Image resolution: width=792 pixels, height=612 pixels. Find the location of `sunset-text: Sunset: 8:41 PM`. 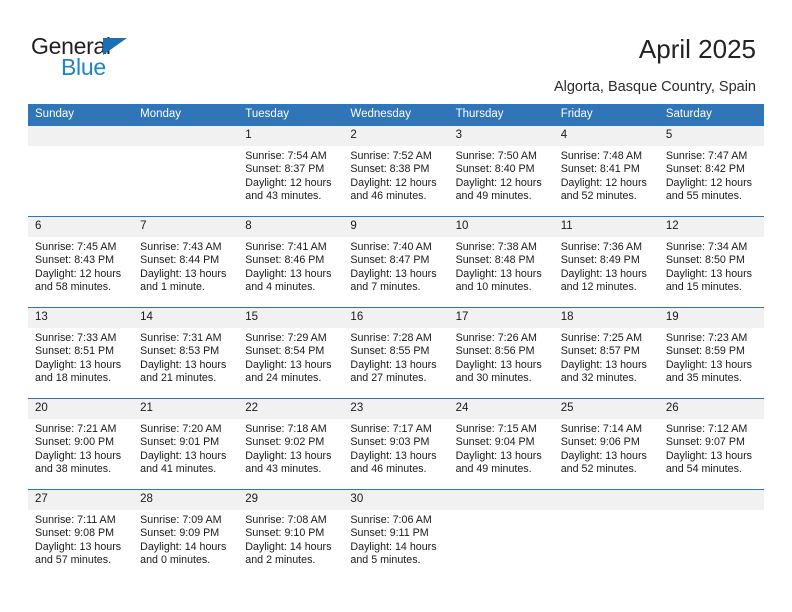

sunset-text: Sunset: 8:41 PM is located at coordinates (600, 169).